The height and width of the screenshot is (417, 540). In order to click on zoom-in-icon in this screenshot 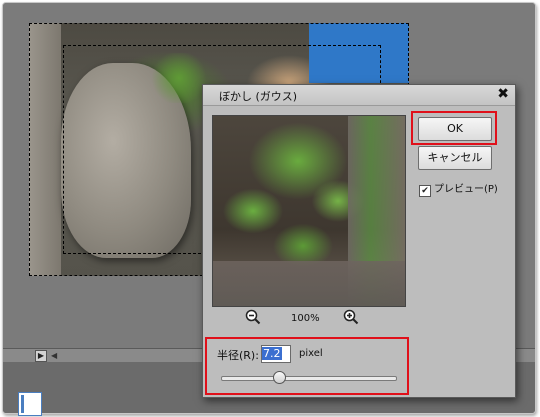, I will do `click(351, 317)`.